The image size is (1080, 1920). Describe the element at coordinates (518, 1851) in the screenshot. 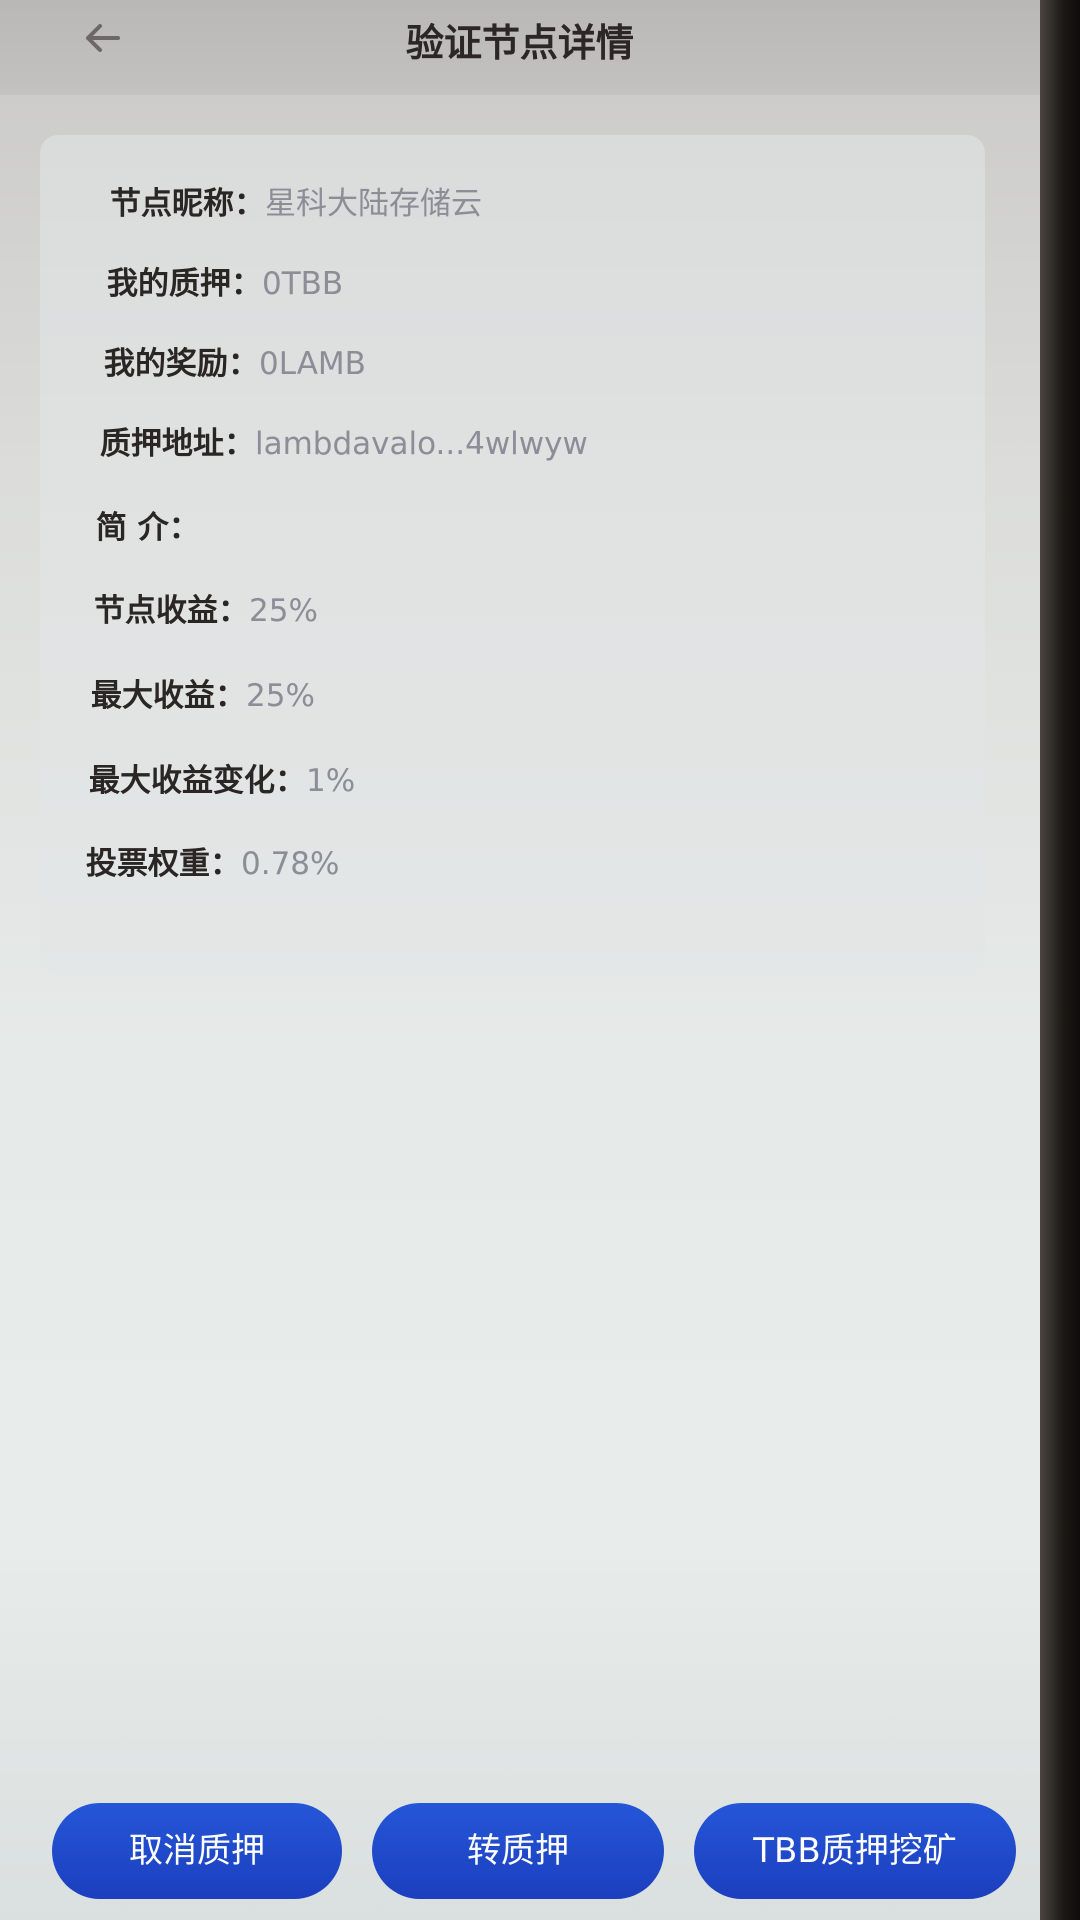

I see `transfer-stake-button: 转质押` at that location.